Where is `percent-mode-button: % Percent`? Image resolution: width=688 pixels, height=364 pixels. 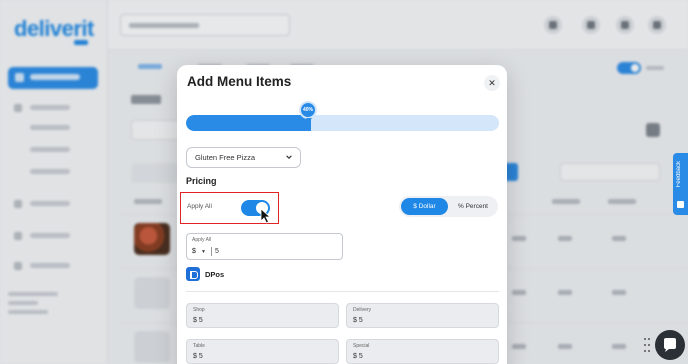 percent-mode-button: % Percent is located at coordinates (473, 206).